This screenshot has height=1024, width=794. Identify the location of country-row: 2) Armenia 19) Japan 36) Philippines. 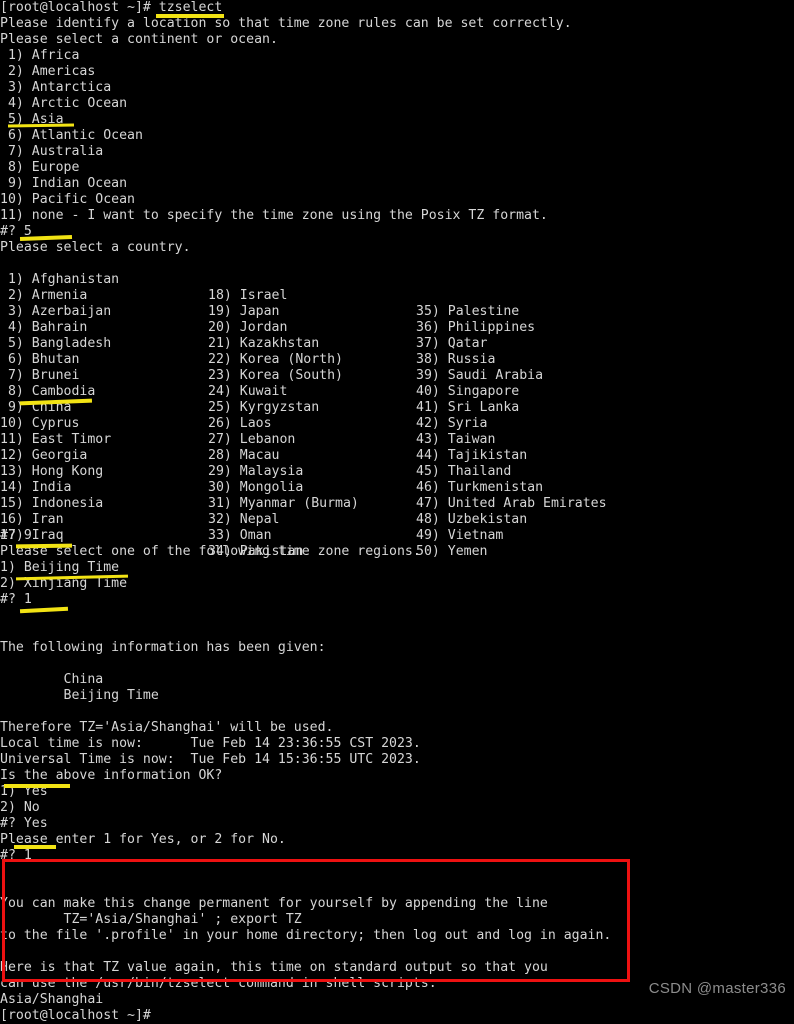
(397, 303).